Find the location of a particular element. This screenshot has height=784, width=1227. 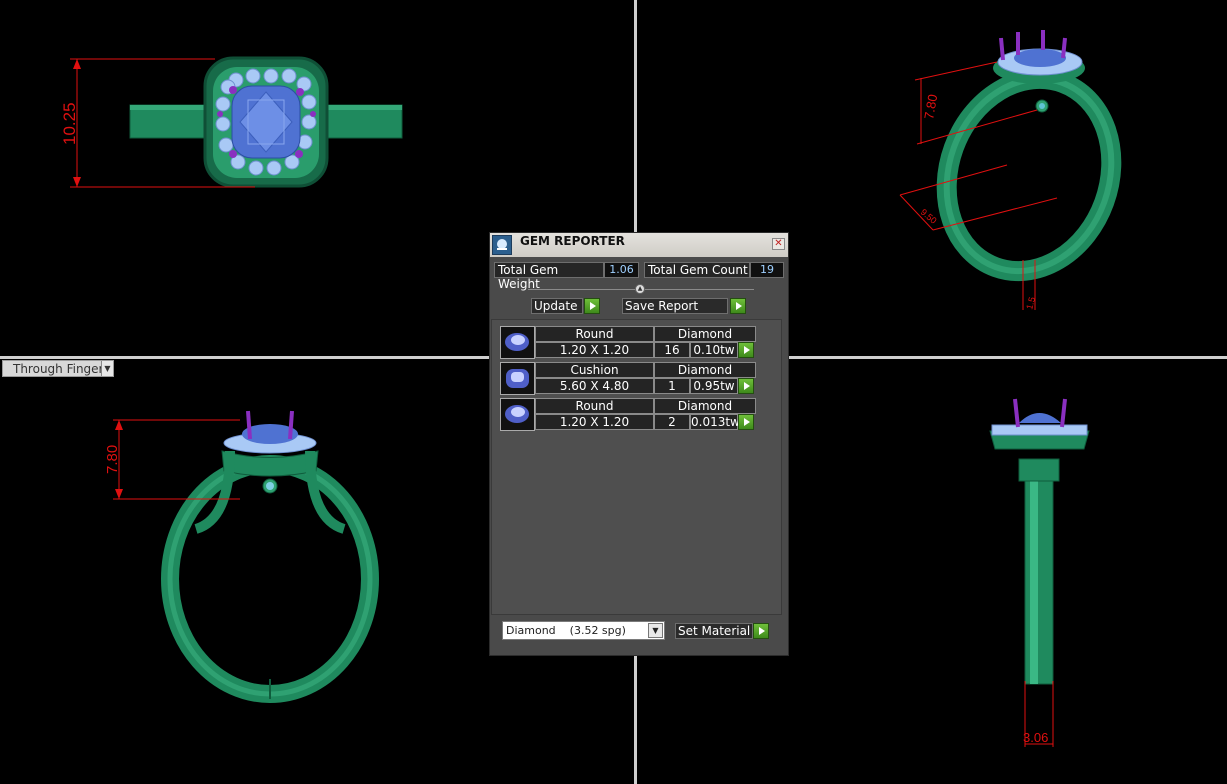

gem-weight: 0.95tw is located at coordinates (714, 386).